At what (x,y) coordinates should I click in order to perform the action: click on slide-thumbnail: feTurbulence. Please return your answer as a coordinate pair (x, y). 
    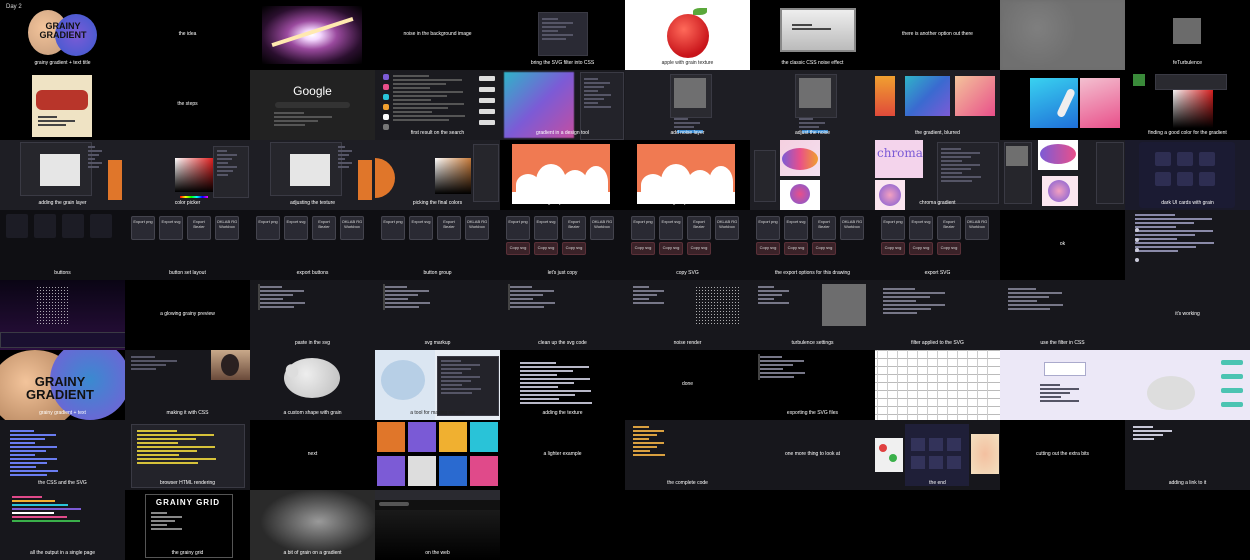
    Looking at the image, I should click on (1187, 35).